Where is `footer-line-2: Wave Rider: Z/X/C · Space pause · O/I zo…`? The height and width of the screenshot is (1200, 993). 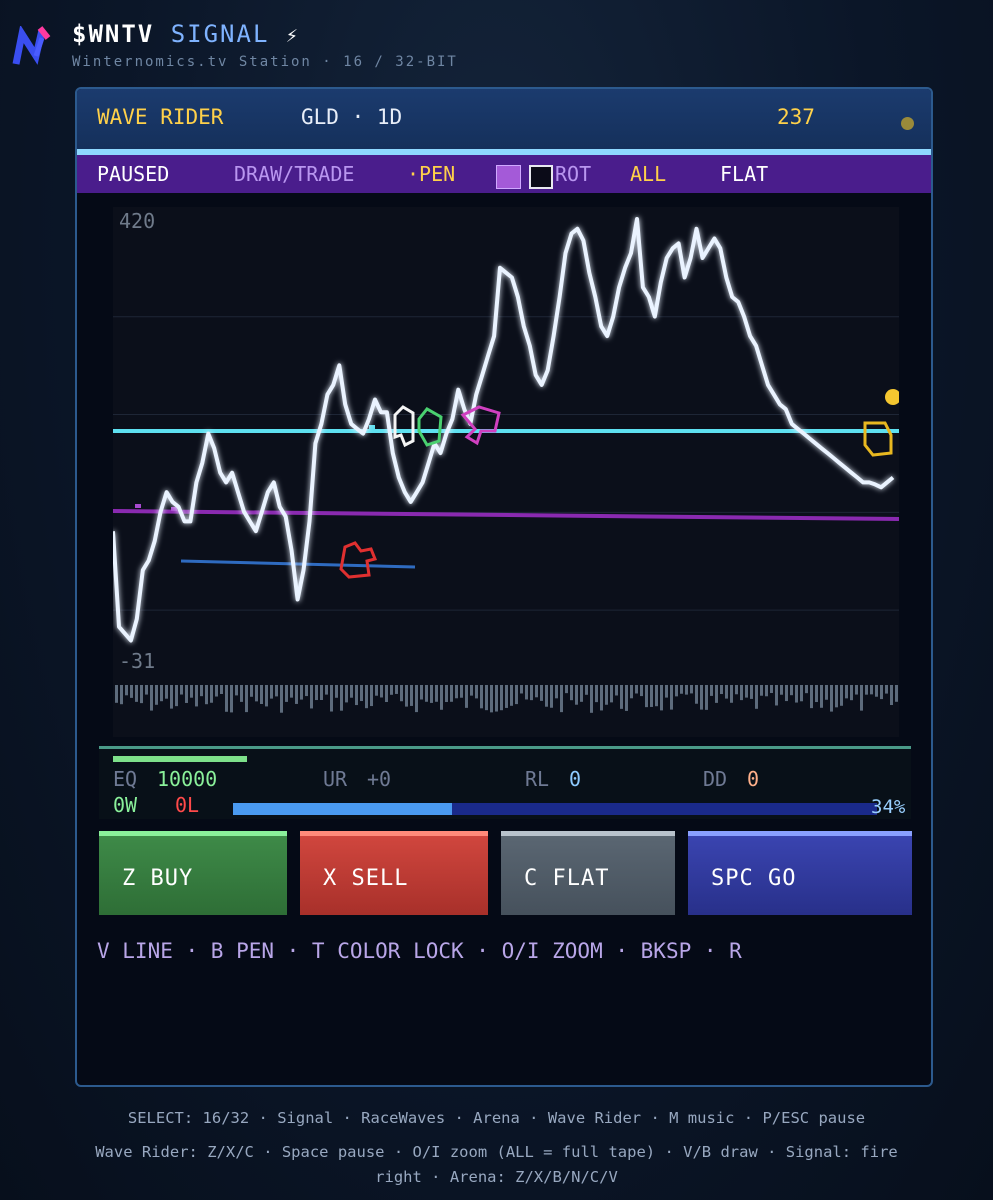 footer-line-2: Wave Rider: Z/X/C · Space pause · O/I zo… is located at coordinates (496, 1152).